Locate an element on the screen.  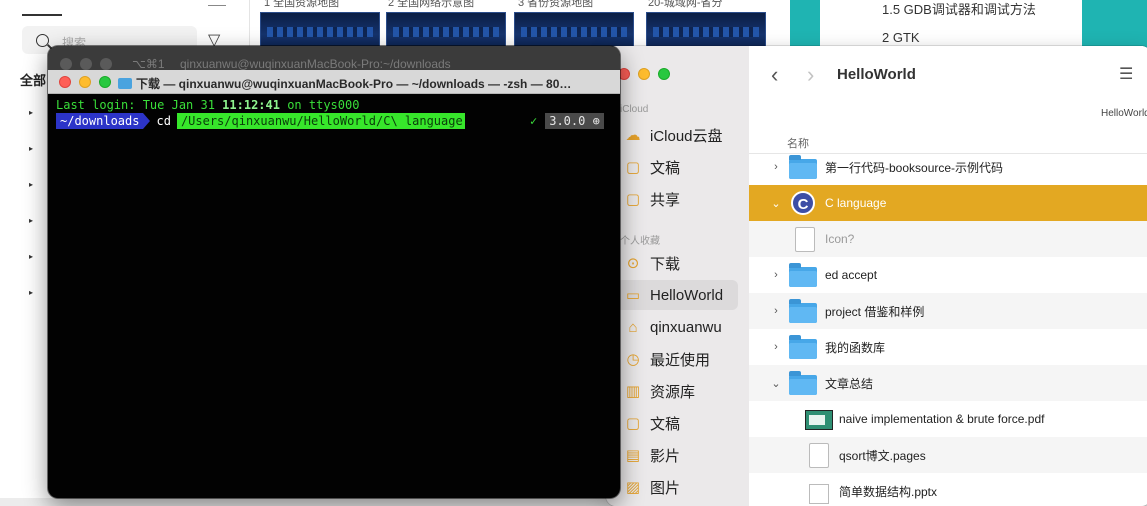
command-text: cd is located at coordinates (163, 121).